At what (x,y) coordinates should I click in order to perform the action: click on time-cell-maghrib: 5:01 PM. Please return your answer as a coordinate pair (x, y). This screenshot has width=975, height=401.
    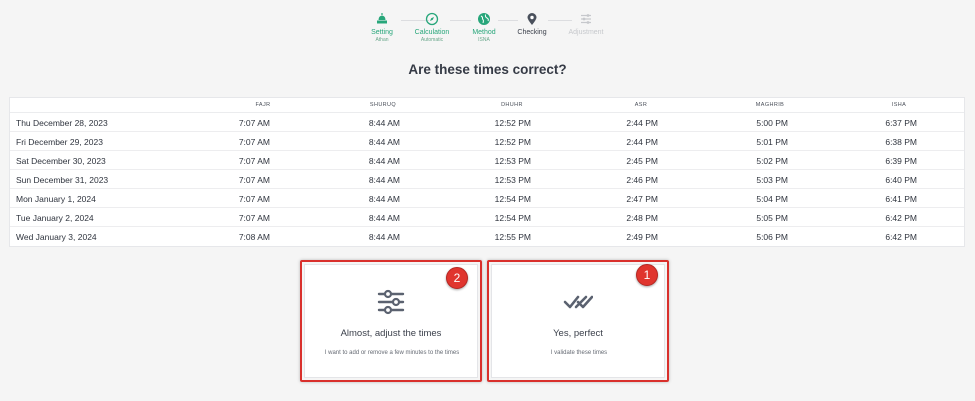
    Looking at the image, I should click on (772, 142).